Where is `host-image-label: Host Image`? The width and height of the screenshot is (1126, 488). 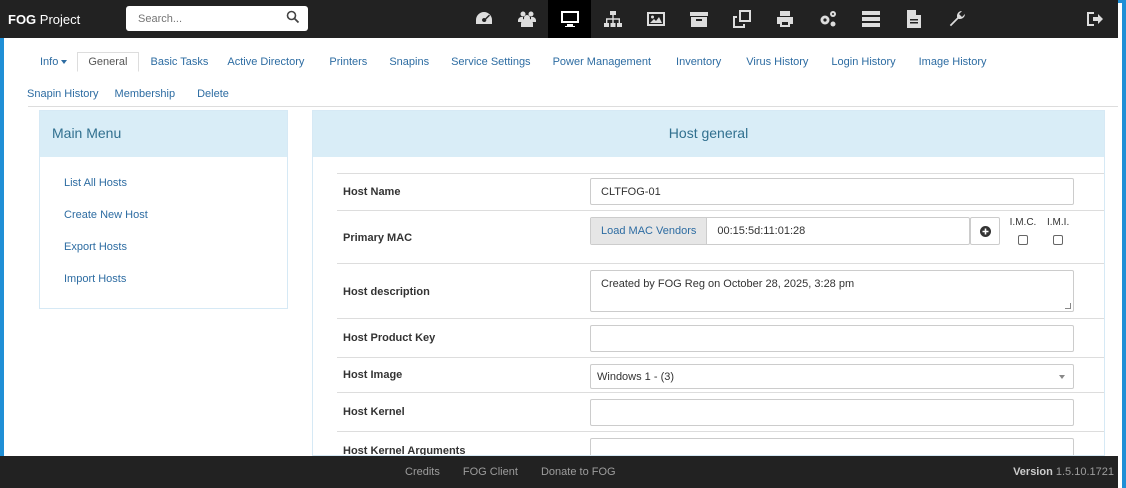
host-image-label: Host Image is located at coordinates (373, 375).